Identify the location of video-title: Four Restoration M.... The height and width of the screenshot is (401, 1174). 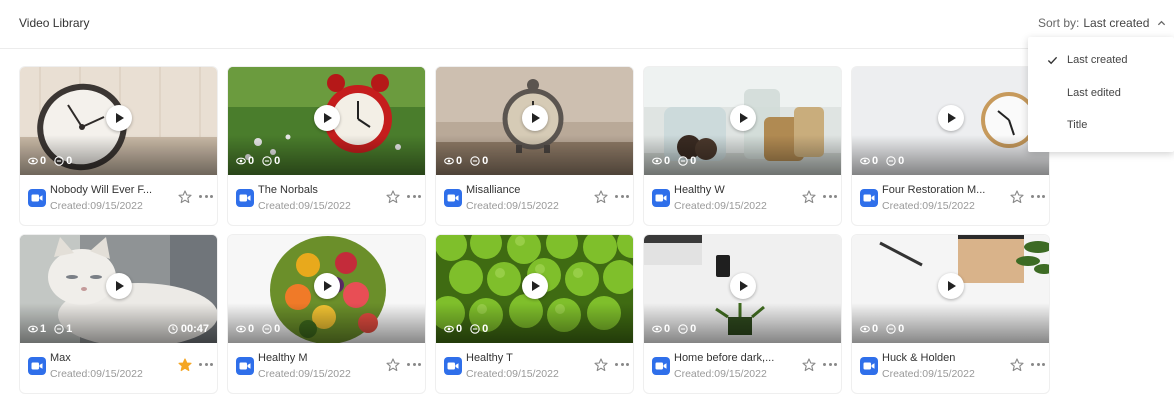
(936, 190).